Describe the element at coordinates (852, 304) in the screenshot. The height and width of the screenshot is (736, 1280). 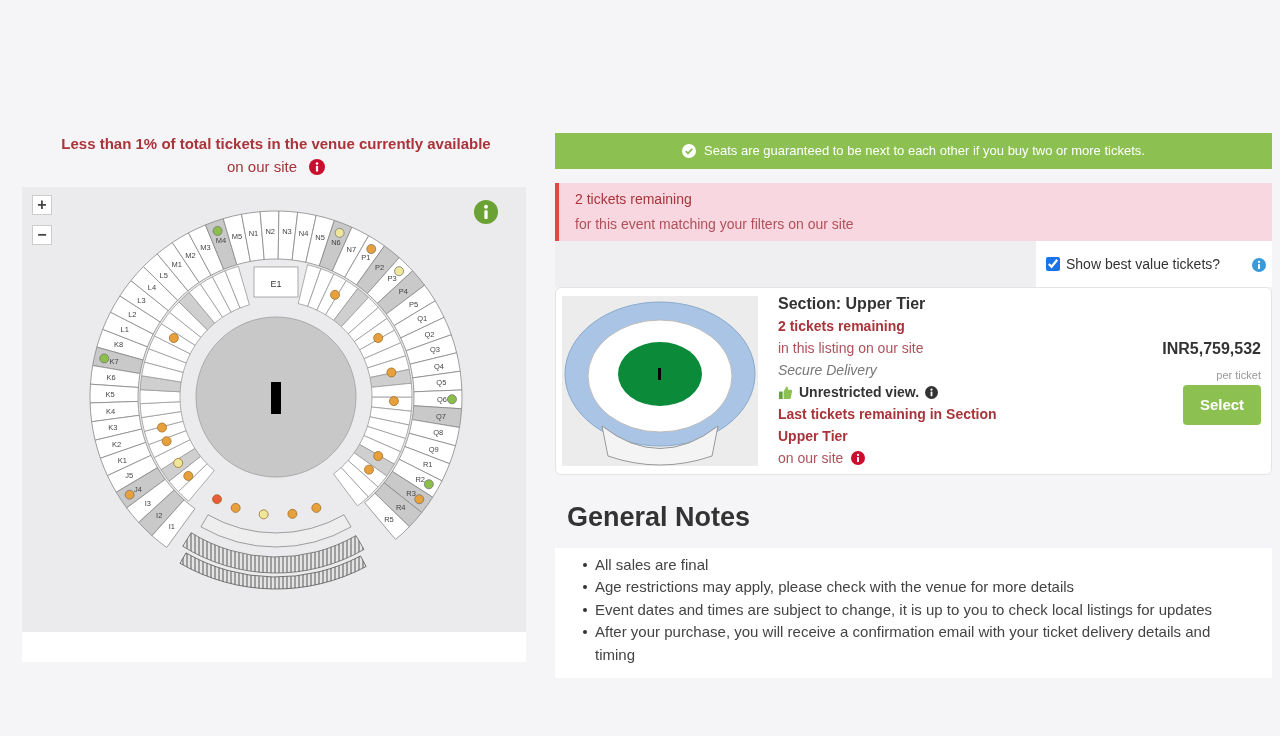
I see `section-name: Section: Upper Tier` at that location.